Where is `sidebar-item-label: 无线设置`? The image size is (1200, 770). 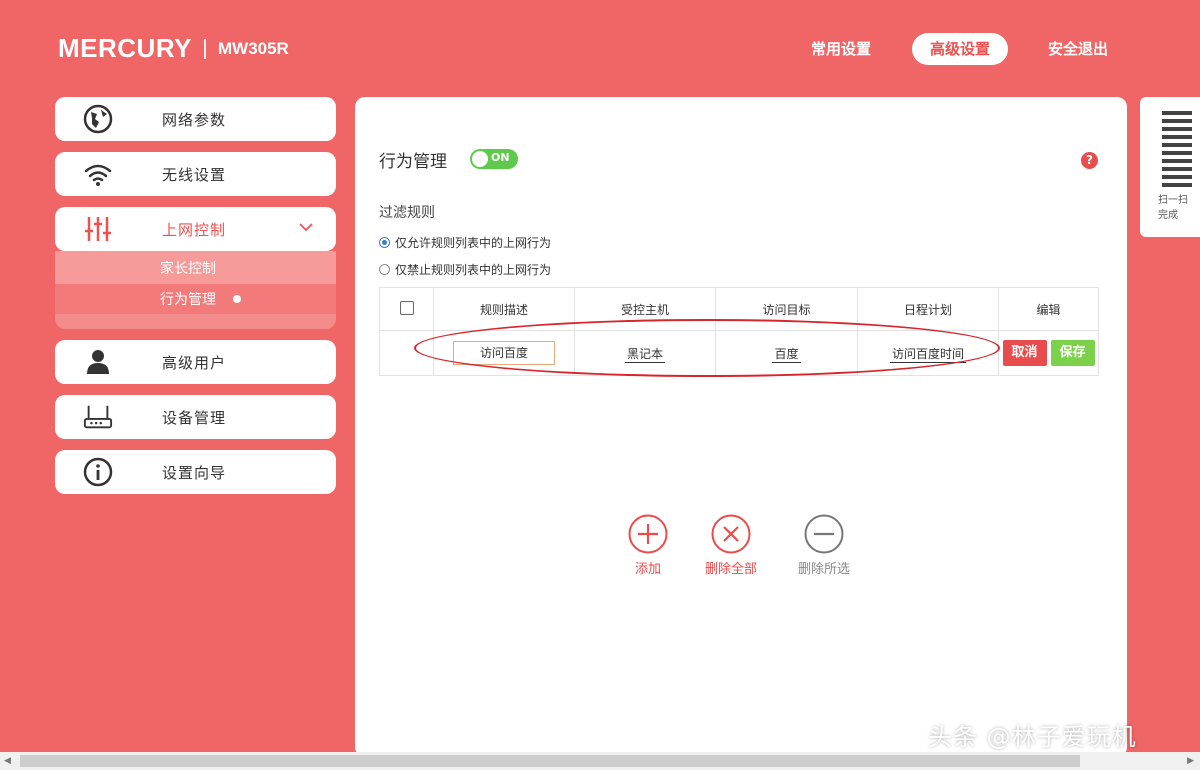 sidebar-item-label: 无线设置 is located at coordinates (194, 174).